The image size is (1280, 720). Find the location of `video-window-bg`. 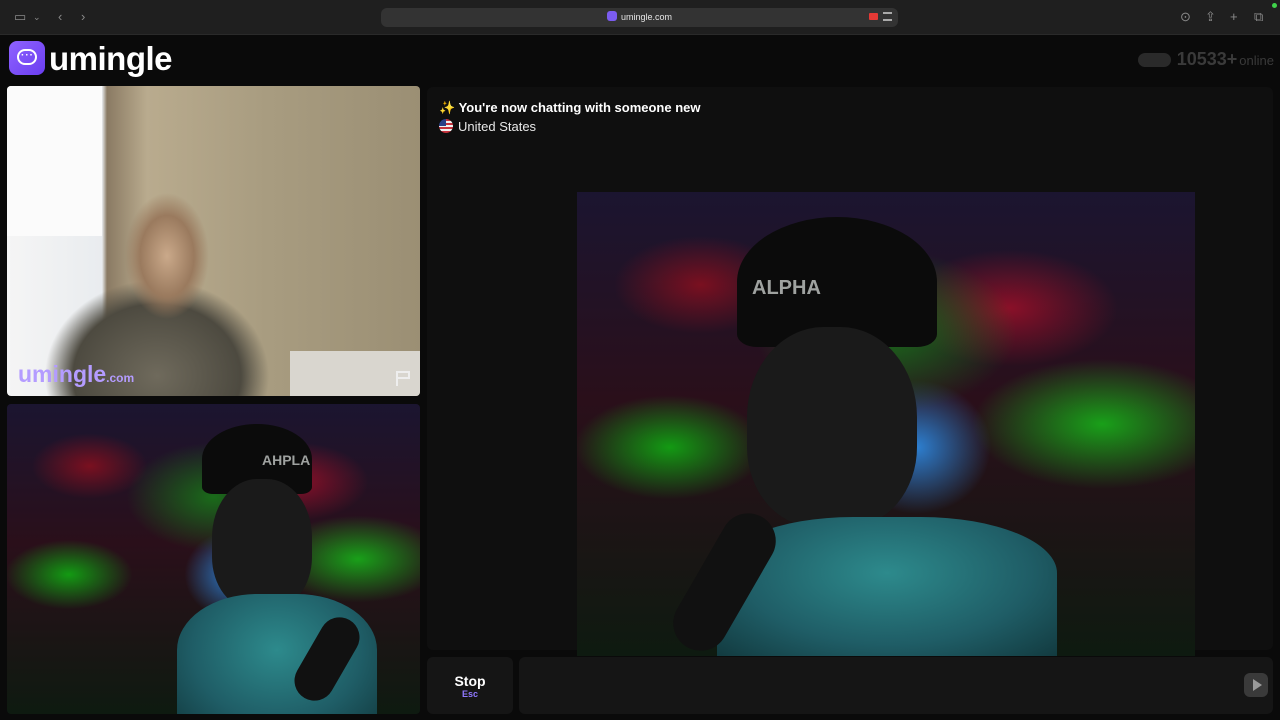

video-window-bg is located at coordinates (54, 161).